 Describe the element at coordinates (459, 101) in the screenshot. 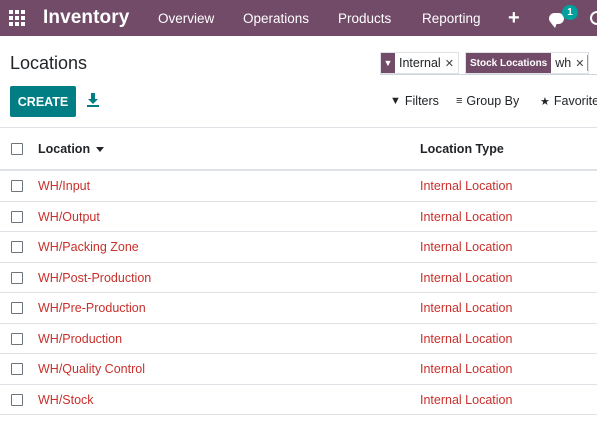

I see `bars-icon: ≡` at that location.